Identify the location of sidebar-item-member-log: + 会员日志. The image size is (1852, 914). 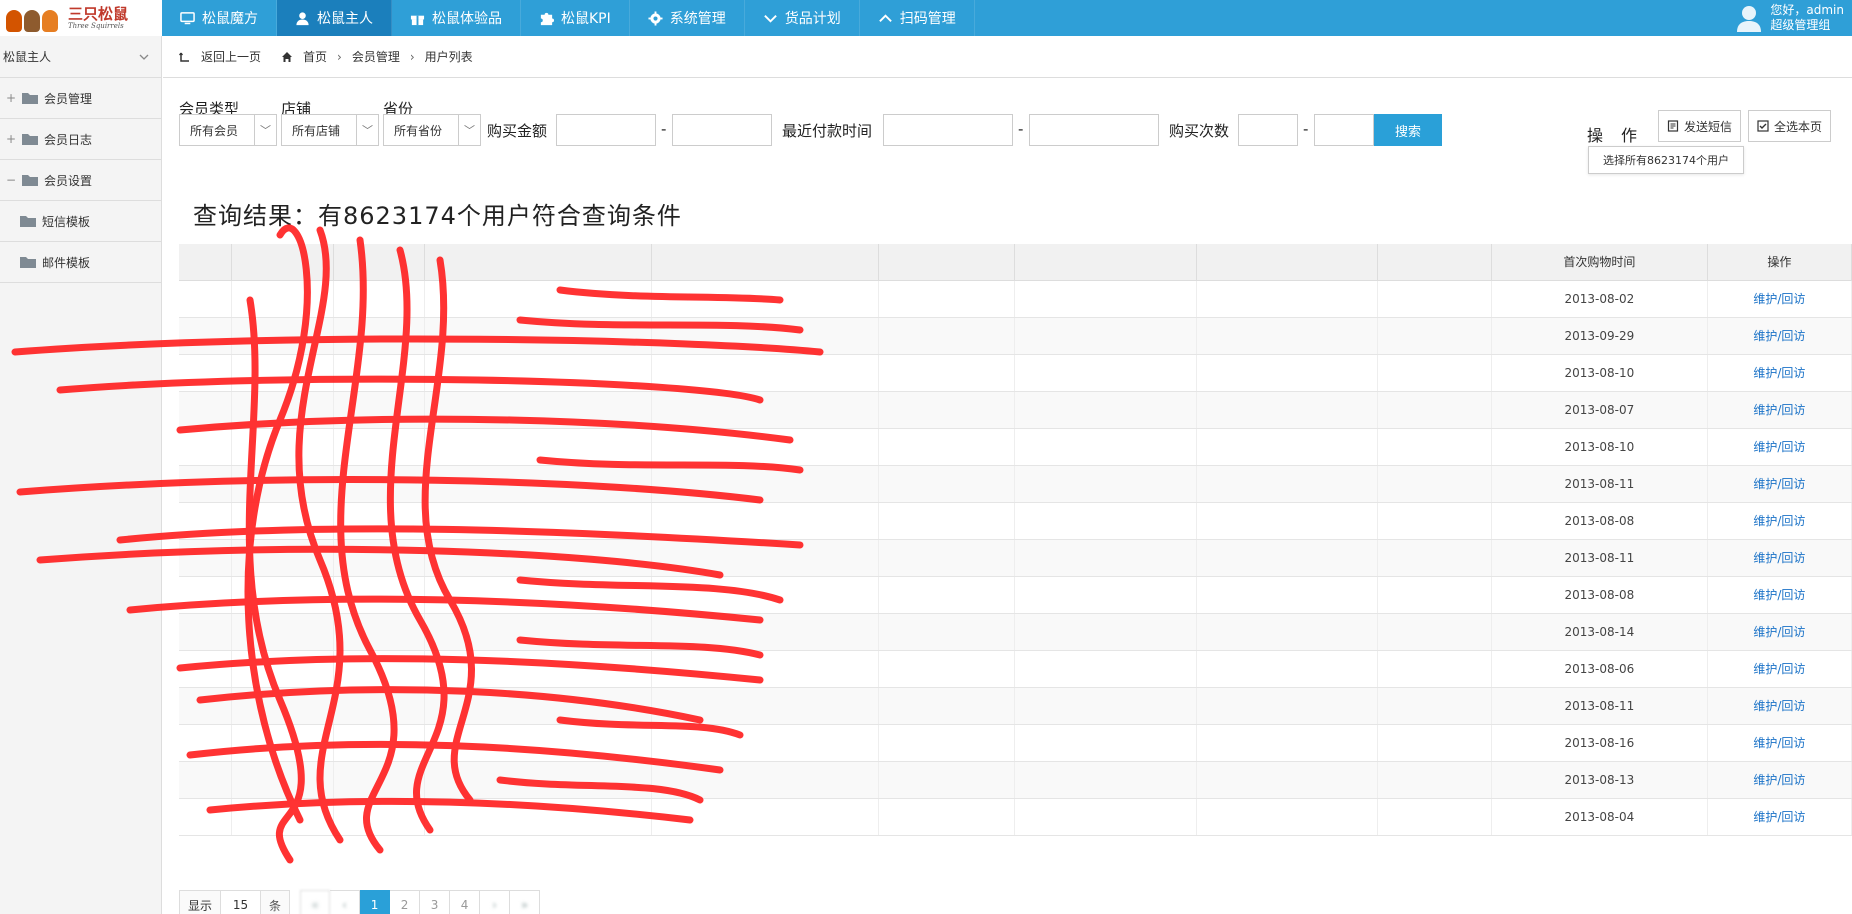
(80, 139).